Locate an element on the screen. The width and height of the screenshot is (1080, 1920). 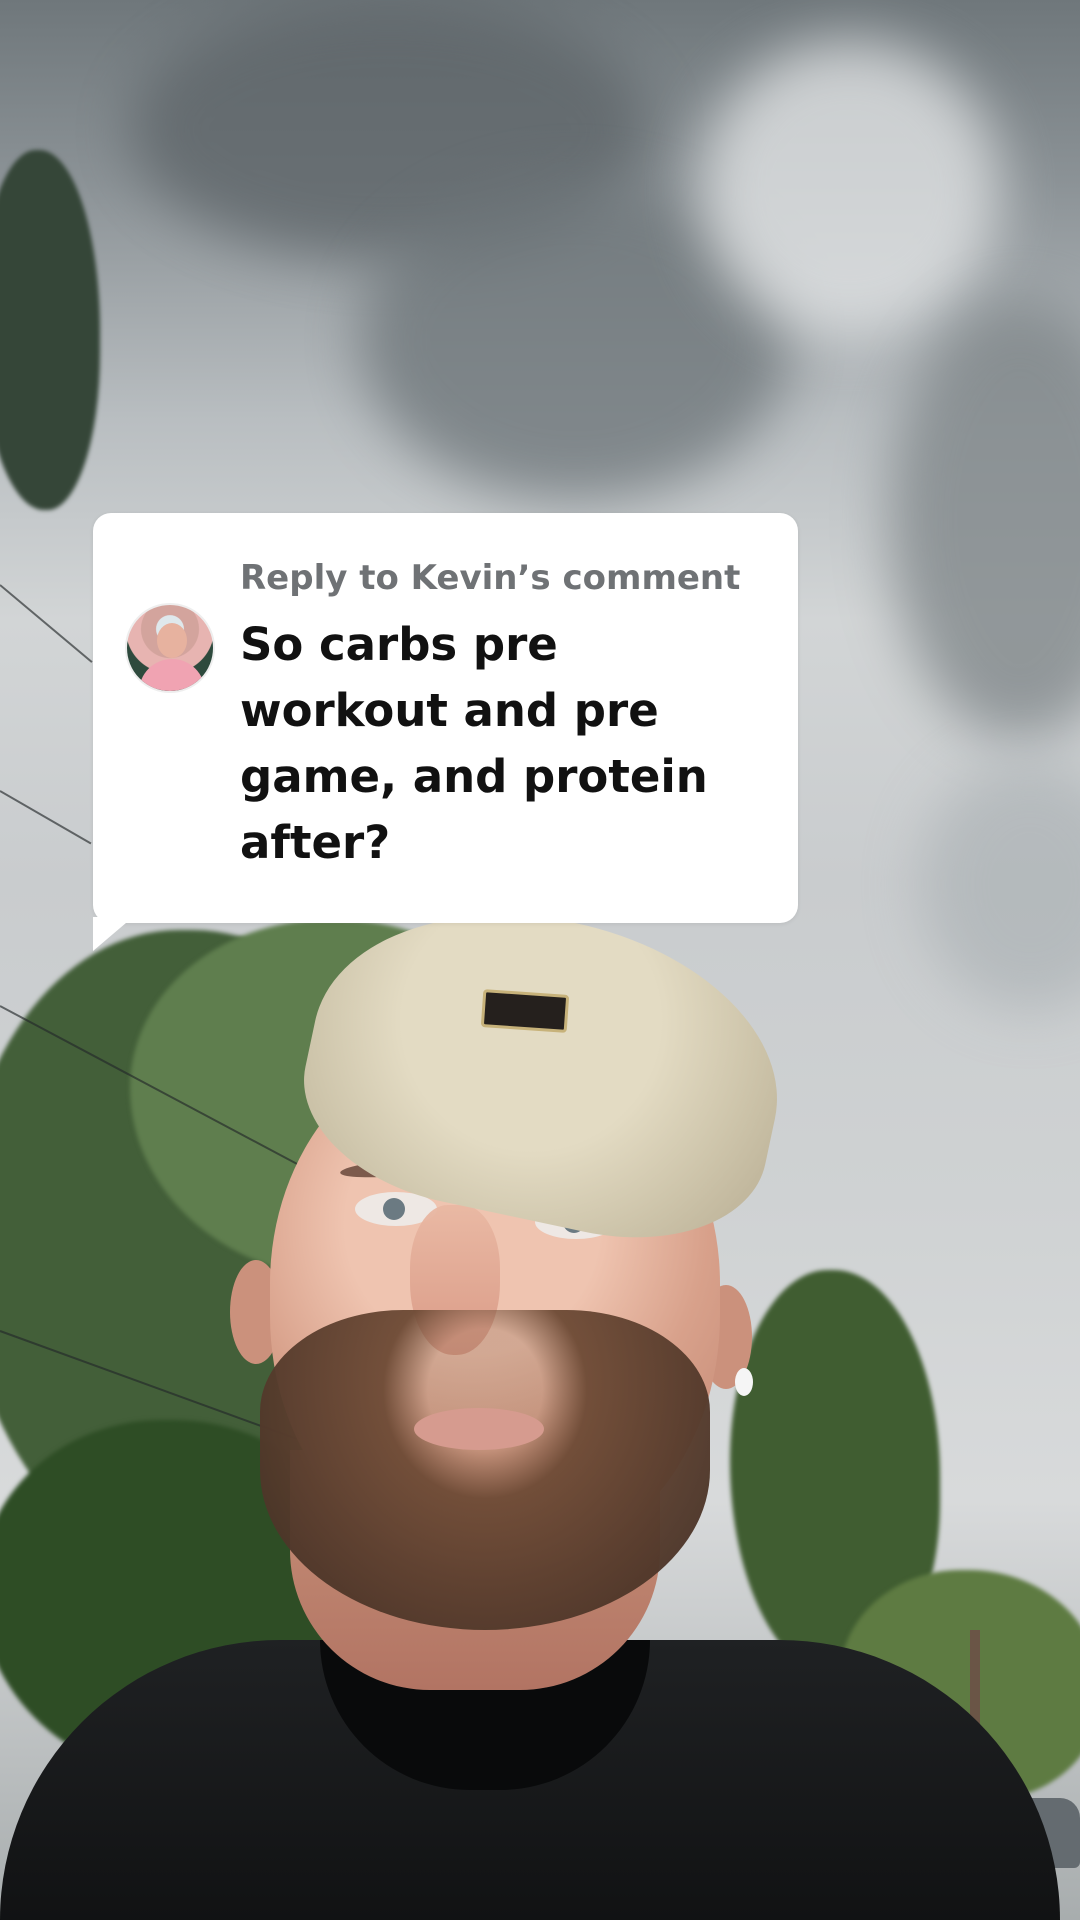
beard is located at coordinates (485, 1470).